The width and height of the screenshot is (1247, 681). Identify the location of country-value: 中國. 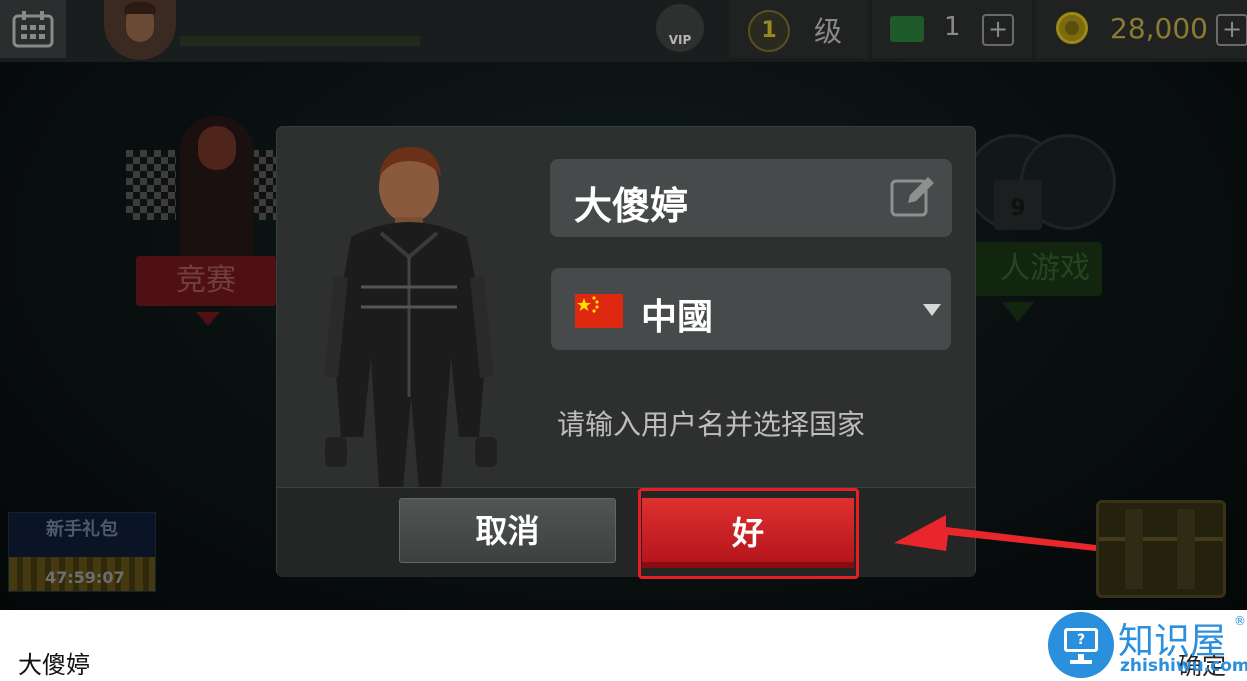
(677, 317).